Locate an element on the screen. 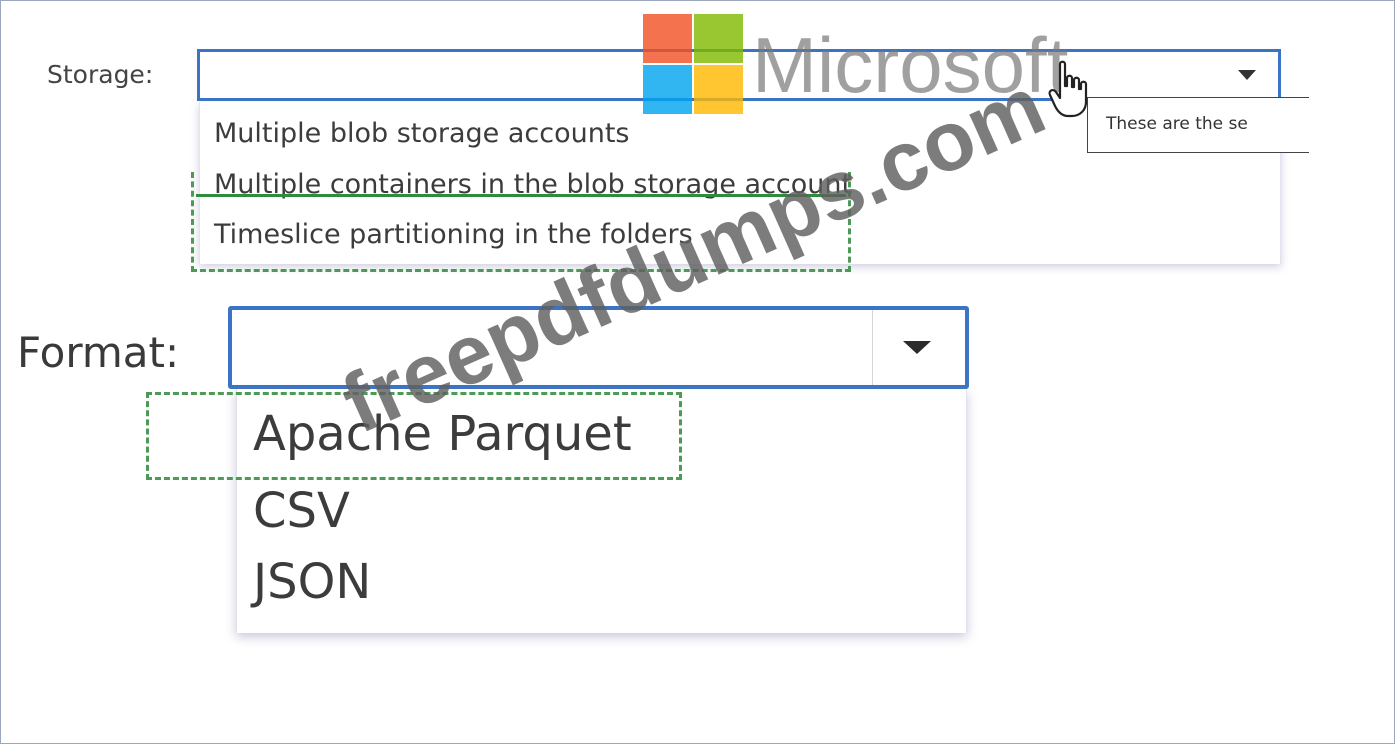  storage-label: Storage: is located at coordinates (100, 74).